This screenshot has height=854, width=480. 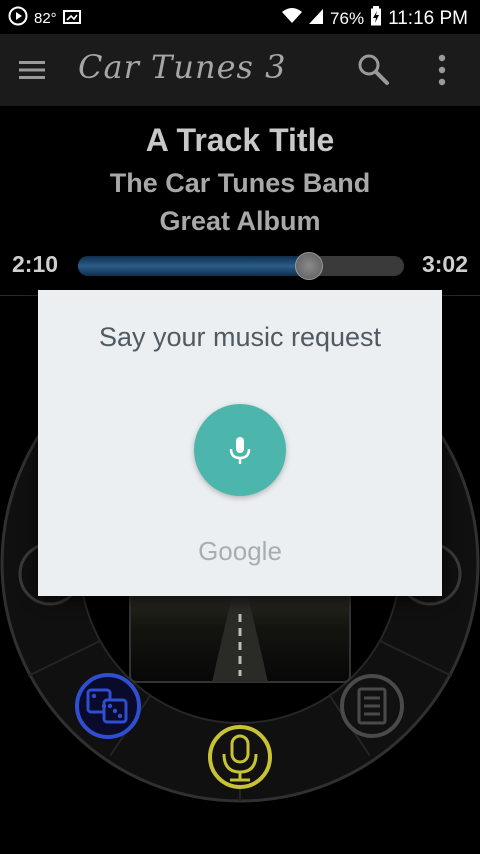 I want to click on dialog-prompt: Say your music request, so click(x=240, y=337).